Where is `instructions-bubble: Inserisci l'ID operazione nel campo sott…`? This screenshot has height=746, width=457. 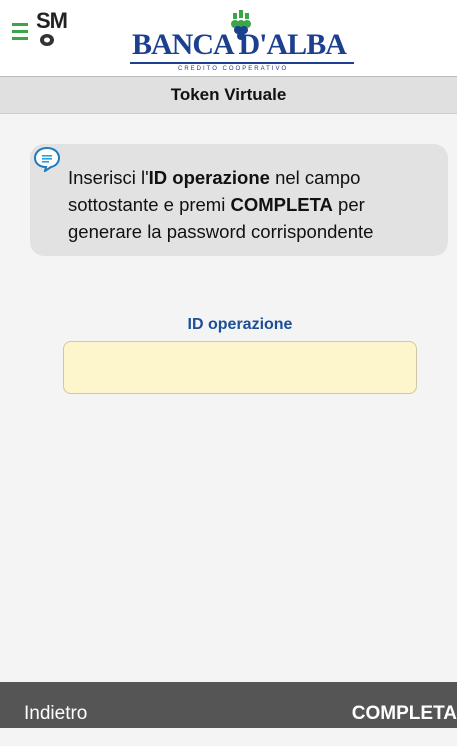 instructions-bubble: Inserisci l'ID operazione nel campo sott… is located at coordinates (239, 200).